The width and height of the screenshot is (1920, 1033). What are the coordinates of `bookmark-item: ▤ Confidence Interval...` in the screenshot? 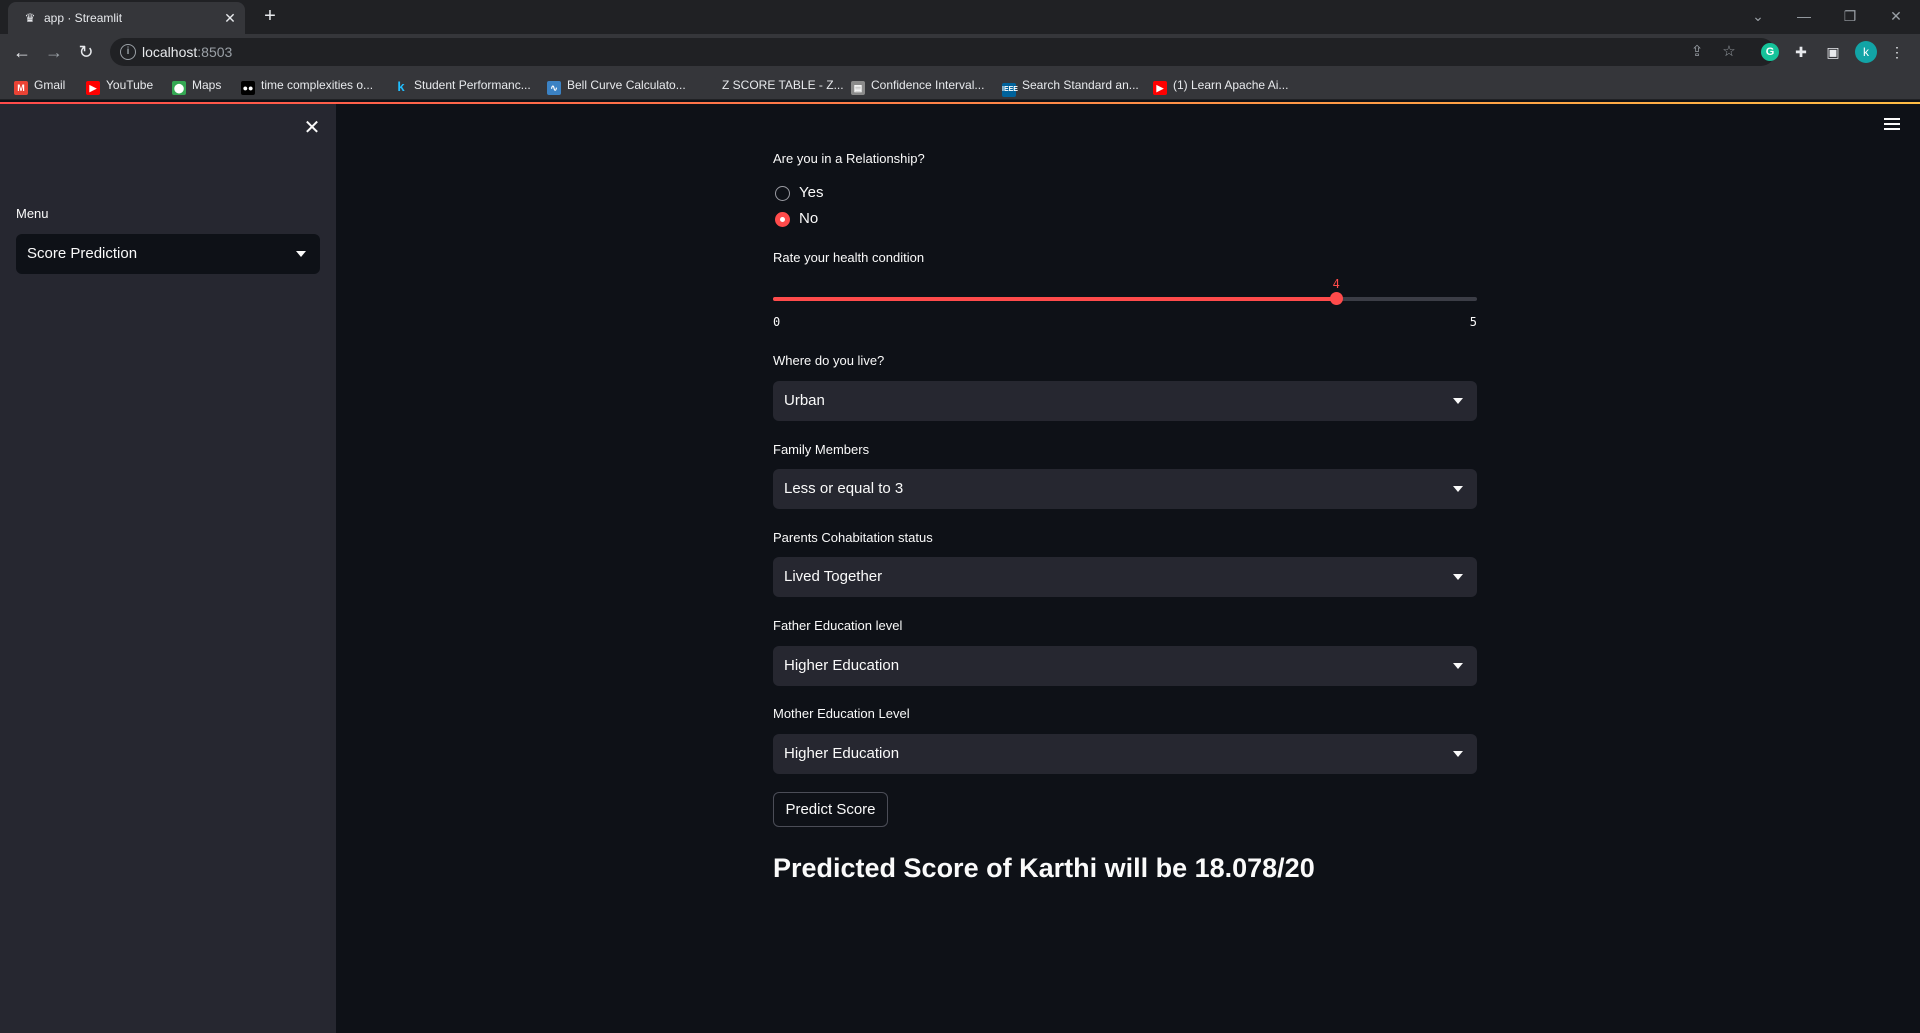 It's located at (918, 86).